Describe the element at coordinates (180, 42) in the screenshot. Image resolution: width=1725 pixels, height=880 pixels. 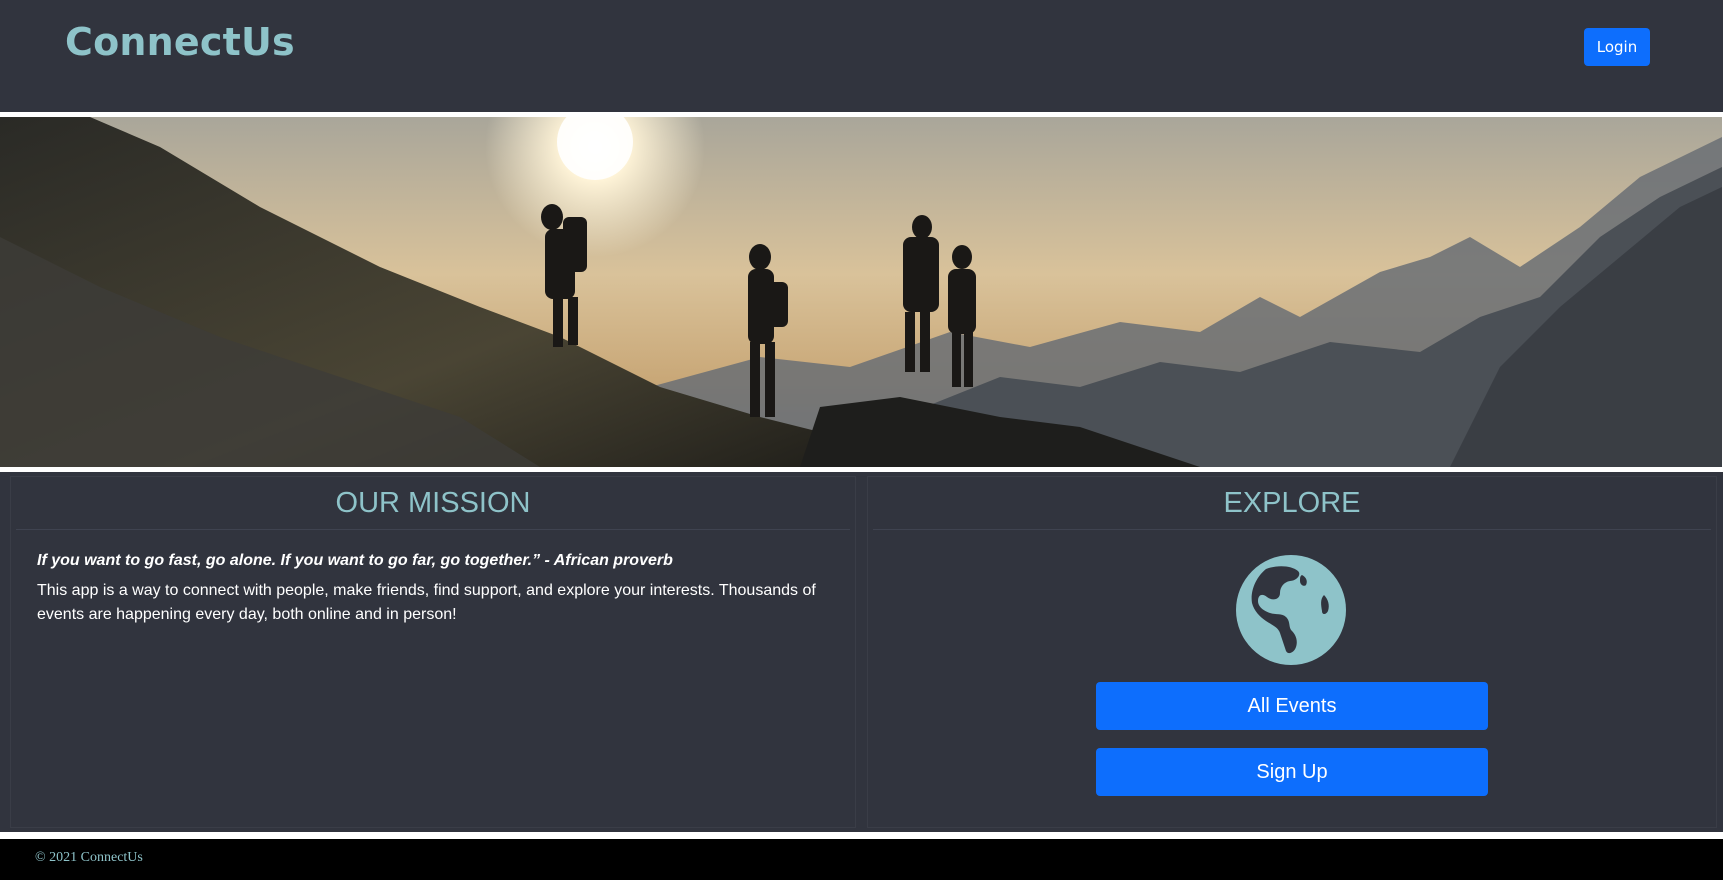
I see `brand-logo: ConnectUs` at that location.